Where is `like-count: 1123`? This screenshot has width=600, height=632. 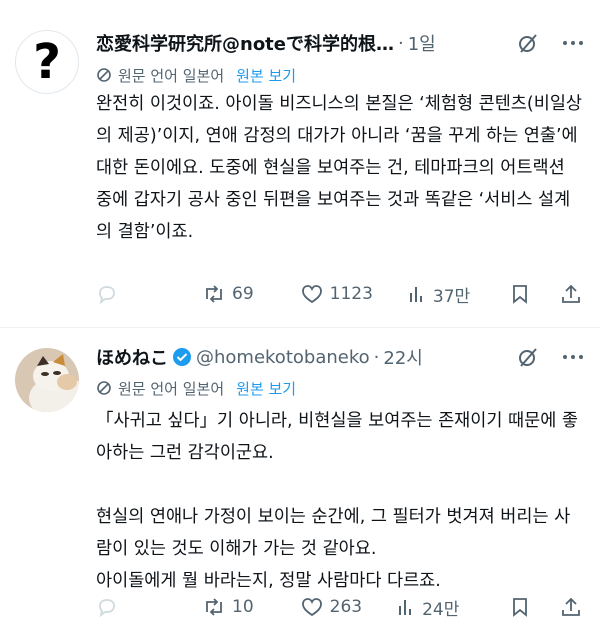 like-count: 1123 is located at coordinates (351, 294).